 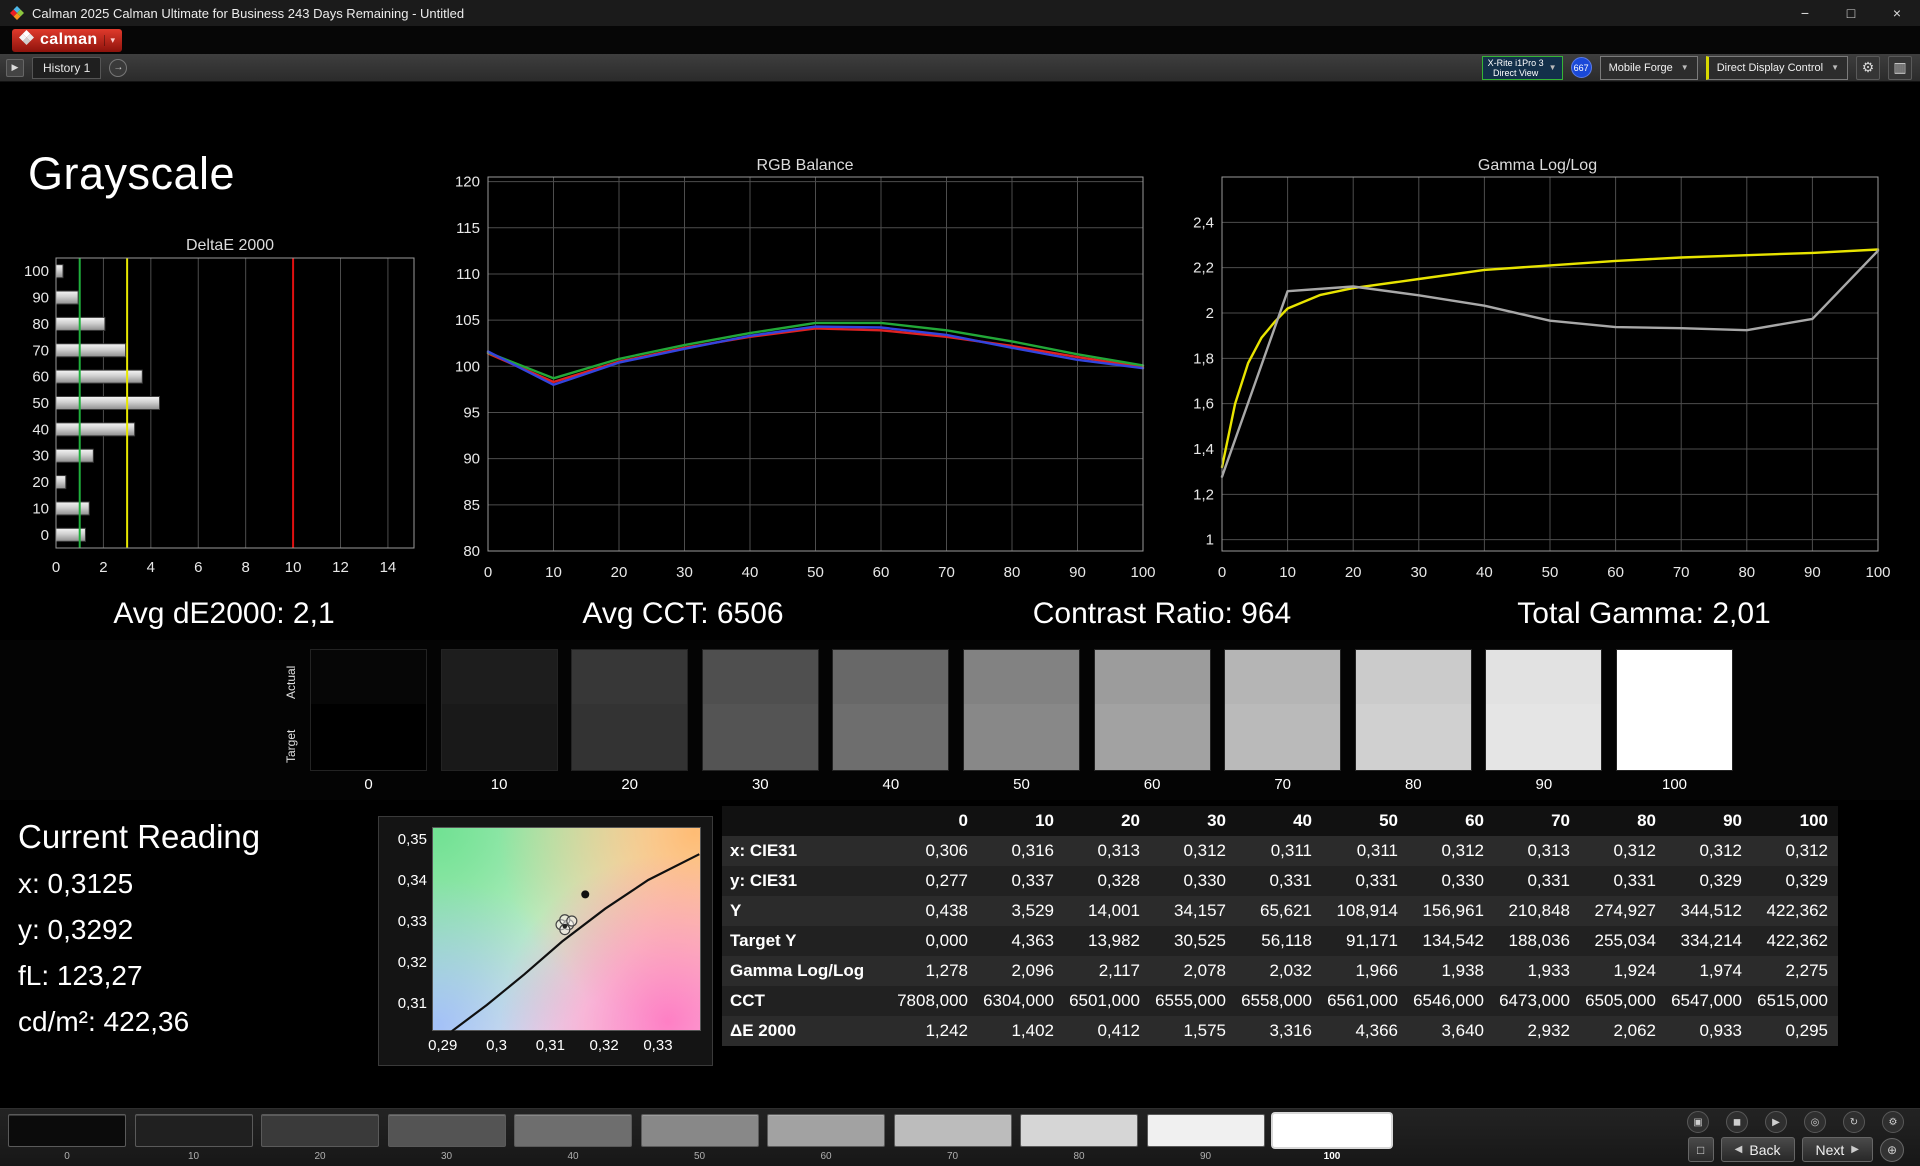 What do you see at coordinates (40, 377) in the screenshot?
I see `deltae-level-label: 60` at bounding box center [40, 377].